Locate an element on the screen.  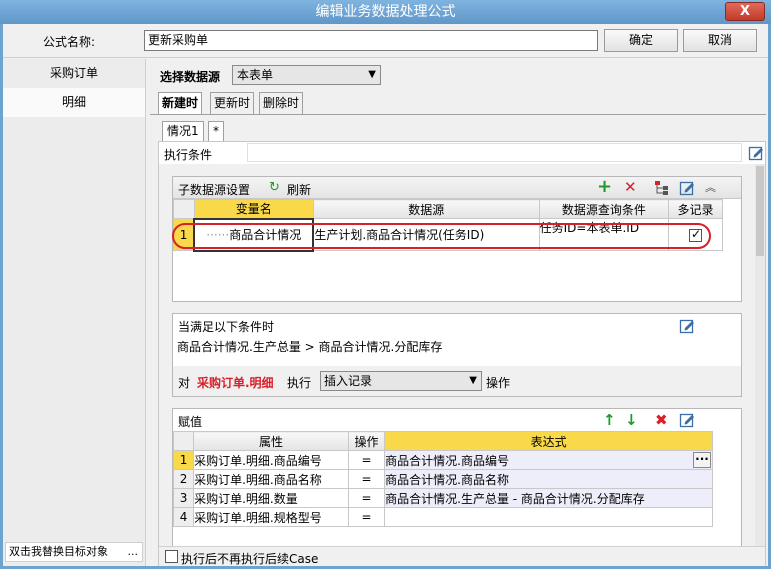
operation-label: 操作 is located at coordinates (498, 383).